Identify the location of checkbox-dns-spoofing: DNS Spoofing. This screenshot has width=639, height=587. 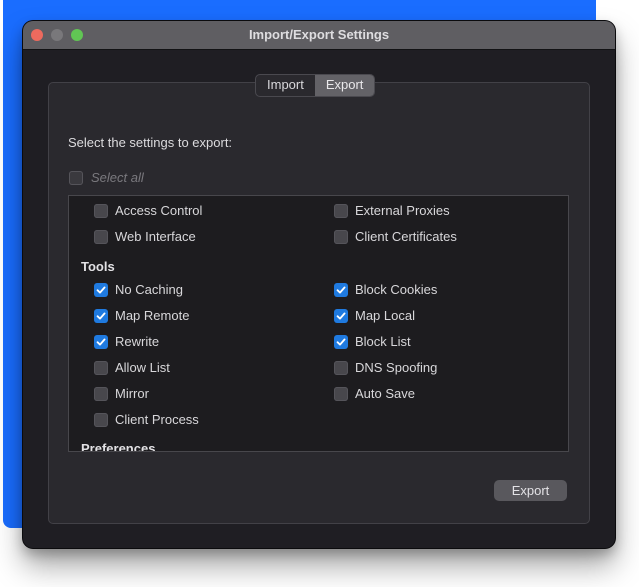
(385, 367).